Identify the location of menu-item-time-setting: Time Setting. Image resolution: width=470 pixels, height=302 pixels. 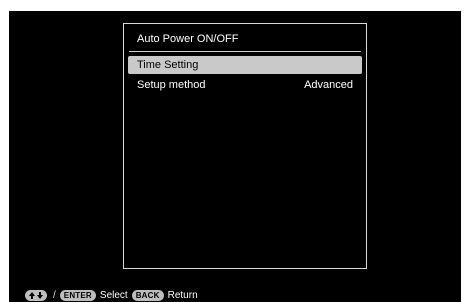
(245, 65).